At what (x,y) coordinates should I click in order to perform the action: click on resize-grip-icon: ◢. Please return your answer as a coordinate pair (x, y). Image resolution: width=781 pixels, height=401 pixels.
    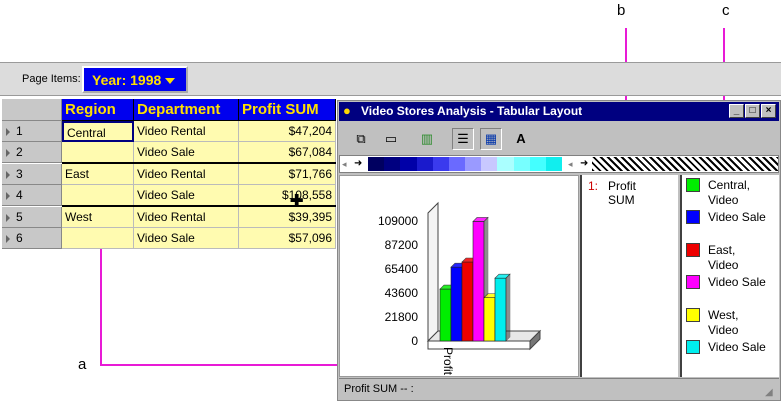
    Looking at the image, I should click on (769, 392).